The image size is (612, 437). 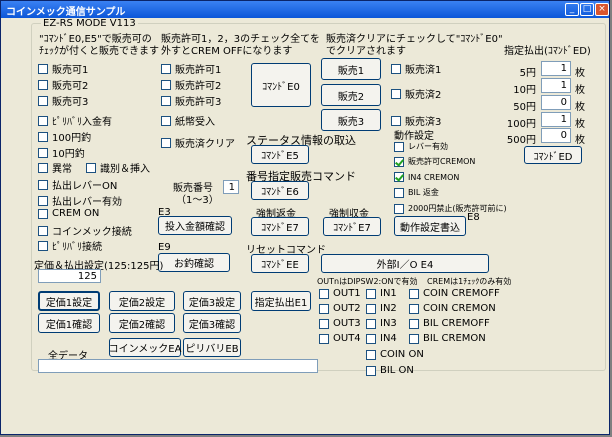 What do you see at coordinates (556, 68) in the screenshot?
I see `payout-count-5-input: 1` at bounding box center [556, 68].